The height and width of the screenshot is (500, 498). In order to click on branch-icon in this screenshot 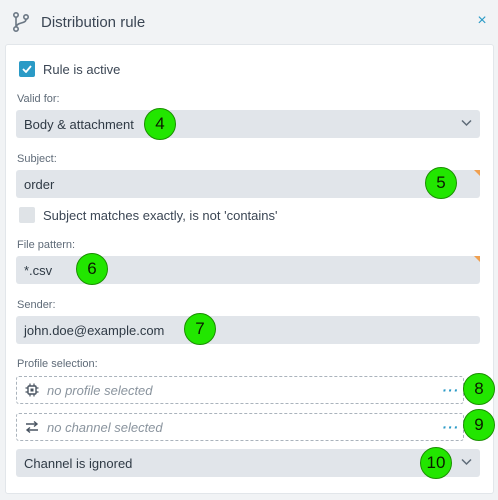, I will do `click(21, 22)`.